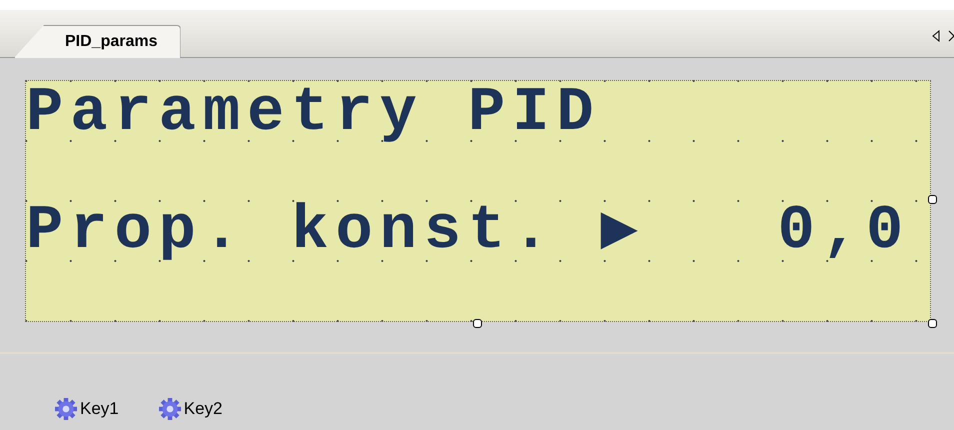 Image resolution: width=954 pixels, height=430 pixels. What do you see at coordinates (203, 409) in the screenshot?
I see `key-label: Key2` at bounding box center [203, 409].